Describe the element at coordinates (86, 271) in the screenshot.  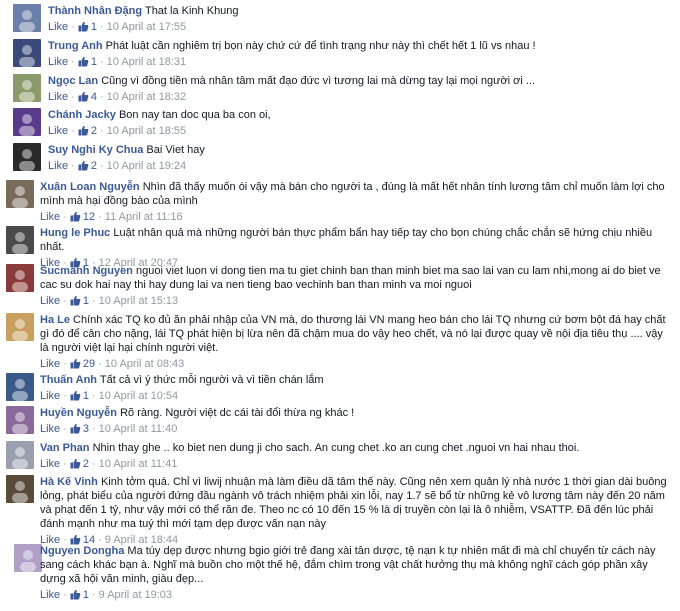
I see `comment-author: Sucmanh Nguyen` at that location.